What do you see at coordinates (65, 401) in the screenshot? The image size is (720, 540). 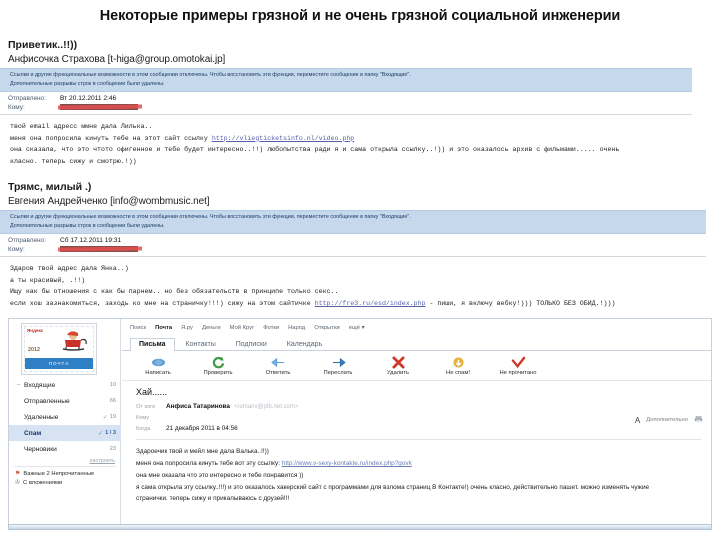 I see `folder-item-sent: Отправленные 66` at bounding box center [65, 401].